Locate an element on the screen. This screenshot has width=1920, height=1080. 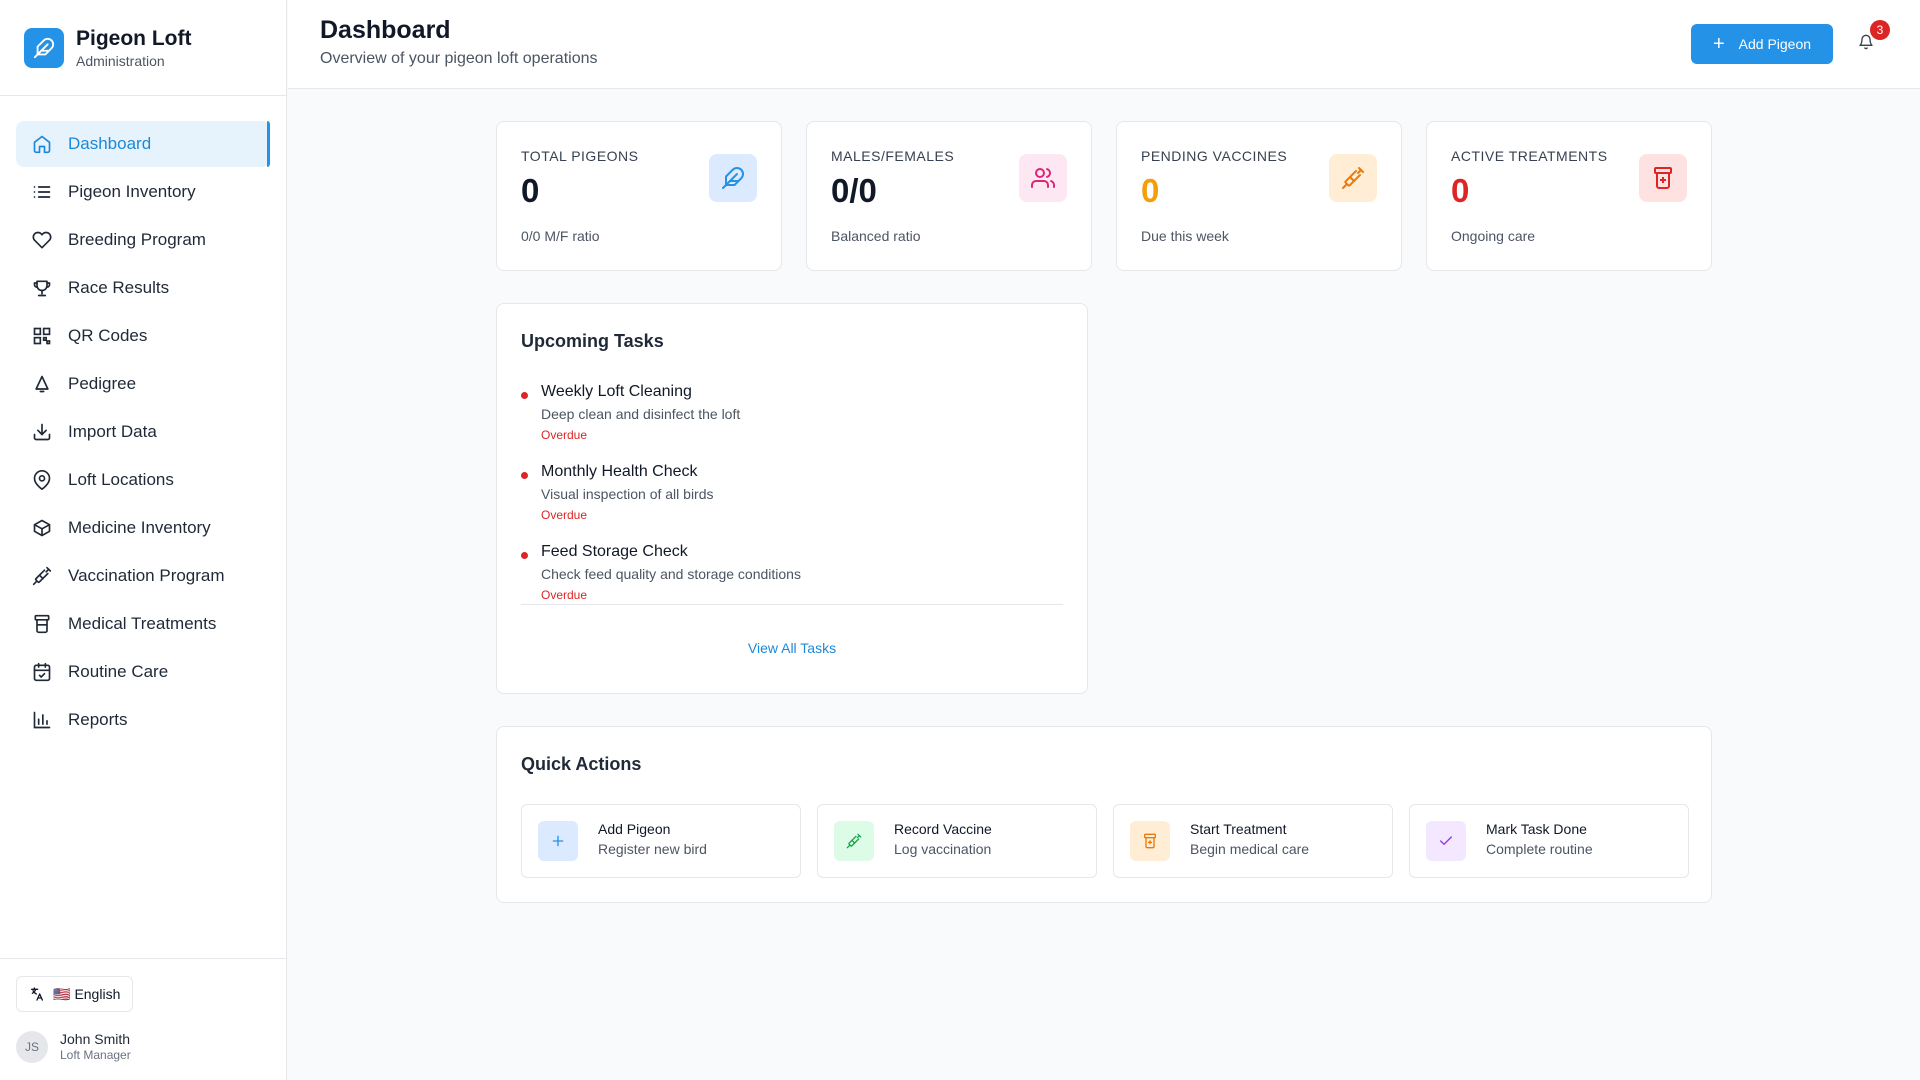
stat-card-total-pigeons: TOTAL PIGEONS 0 0/0 M/F ratio is located at coordinates (639, 196).